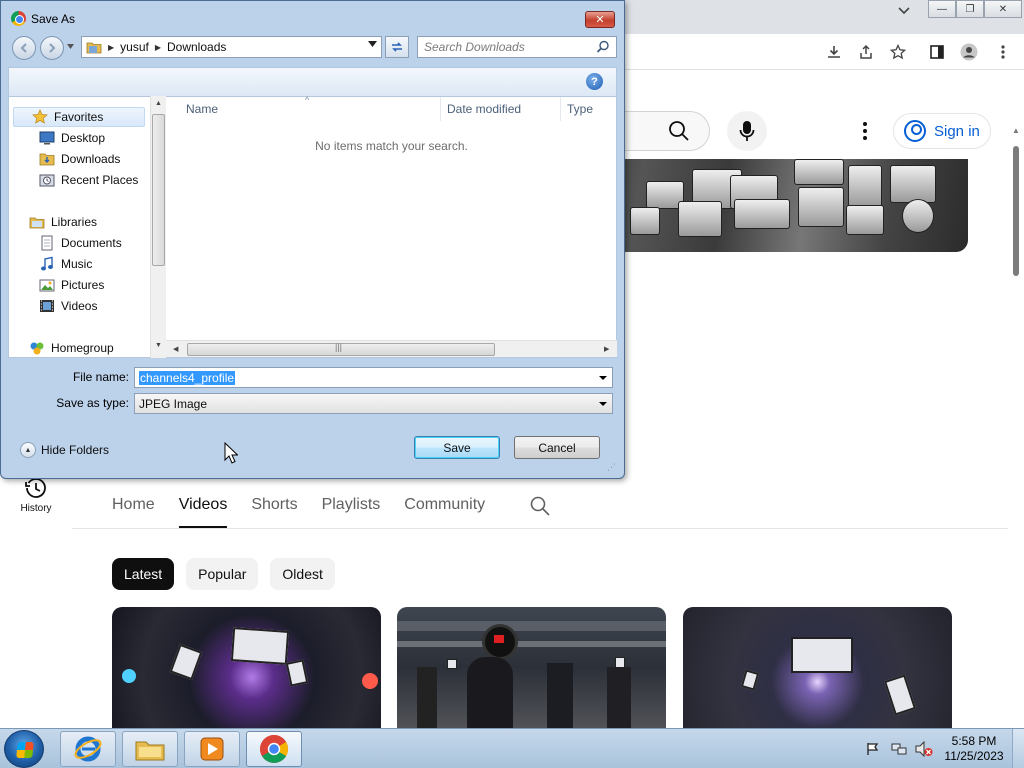 The width and height of the screenshot is (1024, 768). I want to click on voice-search-button, so click(747, 131).